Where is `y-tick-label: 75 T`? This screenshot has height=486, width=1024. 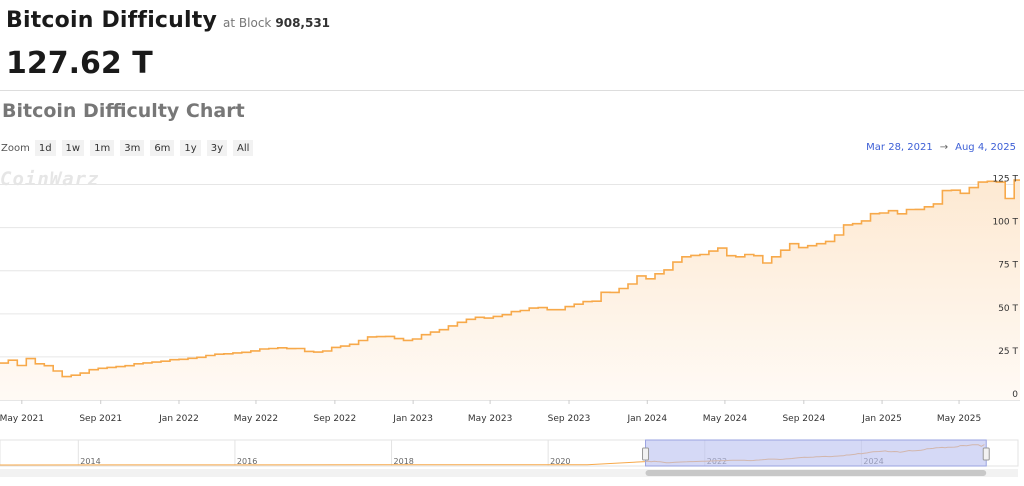
y-tick-label: 75 T is located at coordinates (1008, 266).